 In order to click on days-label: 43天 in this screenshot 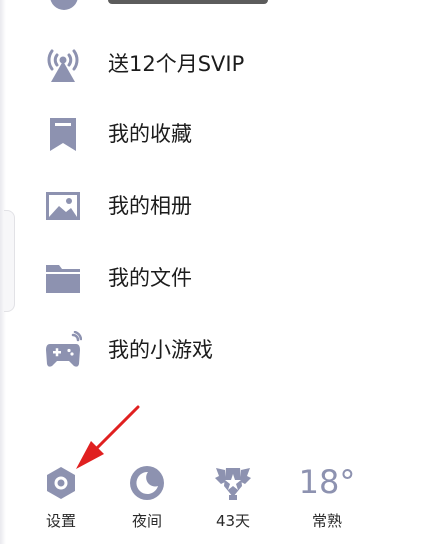, I will do `click(233, 521)`.